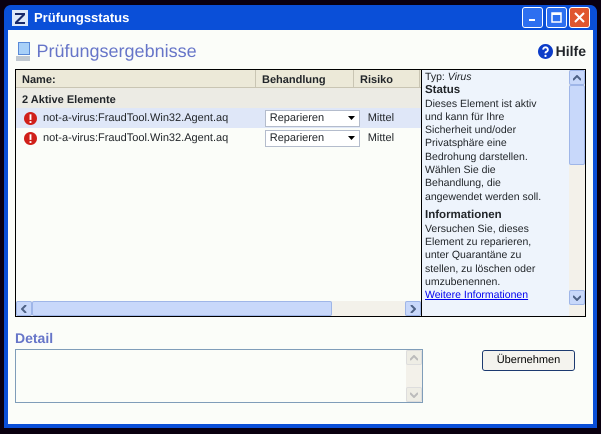 The image size is (601, 434). What do you see at coordinates (34, 338) in the screenshot?
I see `detail-label: Detail` at bounding box center [34, 338].